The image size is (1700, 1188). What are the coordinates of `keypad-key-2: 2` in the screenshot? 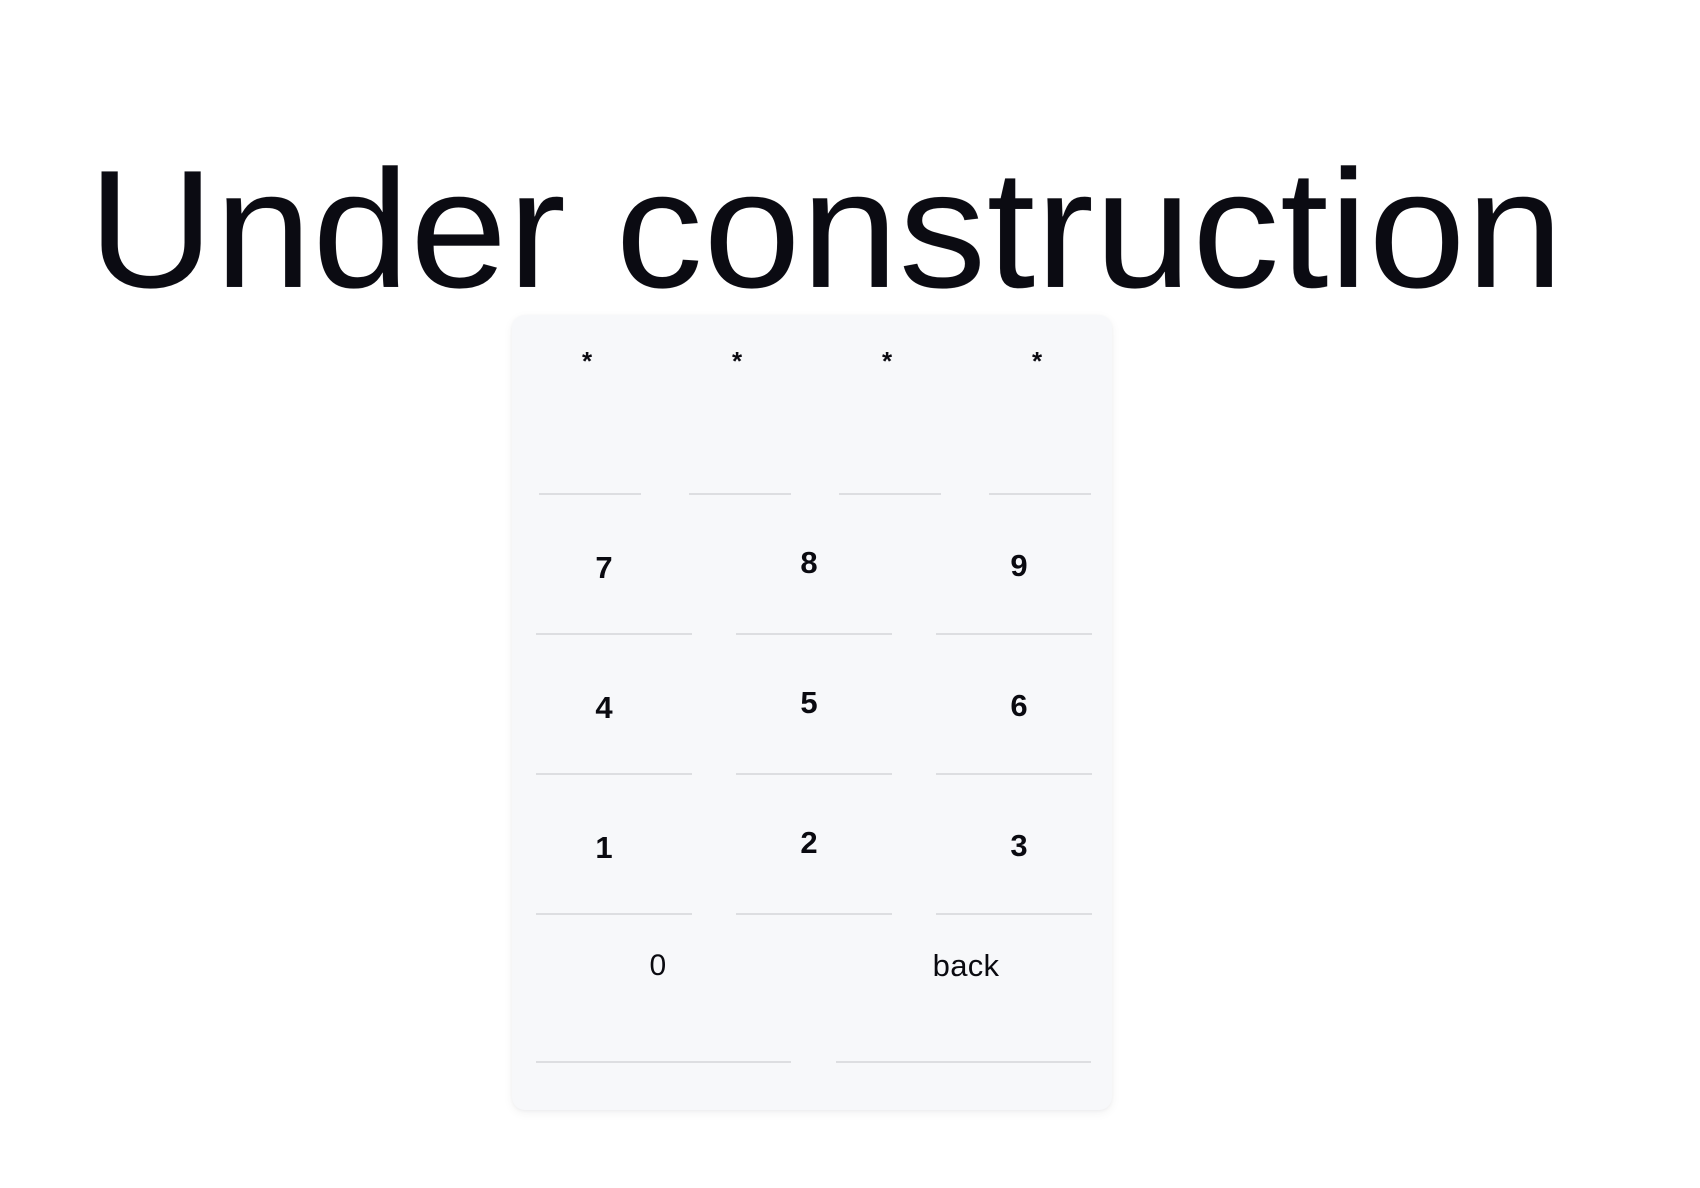 It's located at (812, 845).